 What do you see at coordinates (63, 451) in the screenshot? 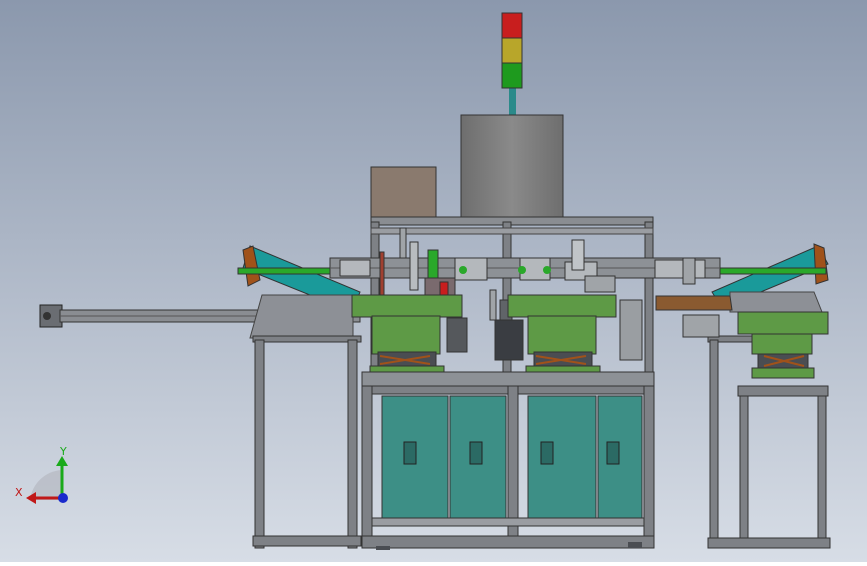
I see `y-axis-label: Y` at bounding box center [63, 451].